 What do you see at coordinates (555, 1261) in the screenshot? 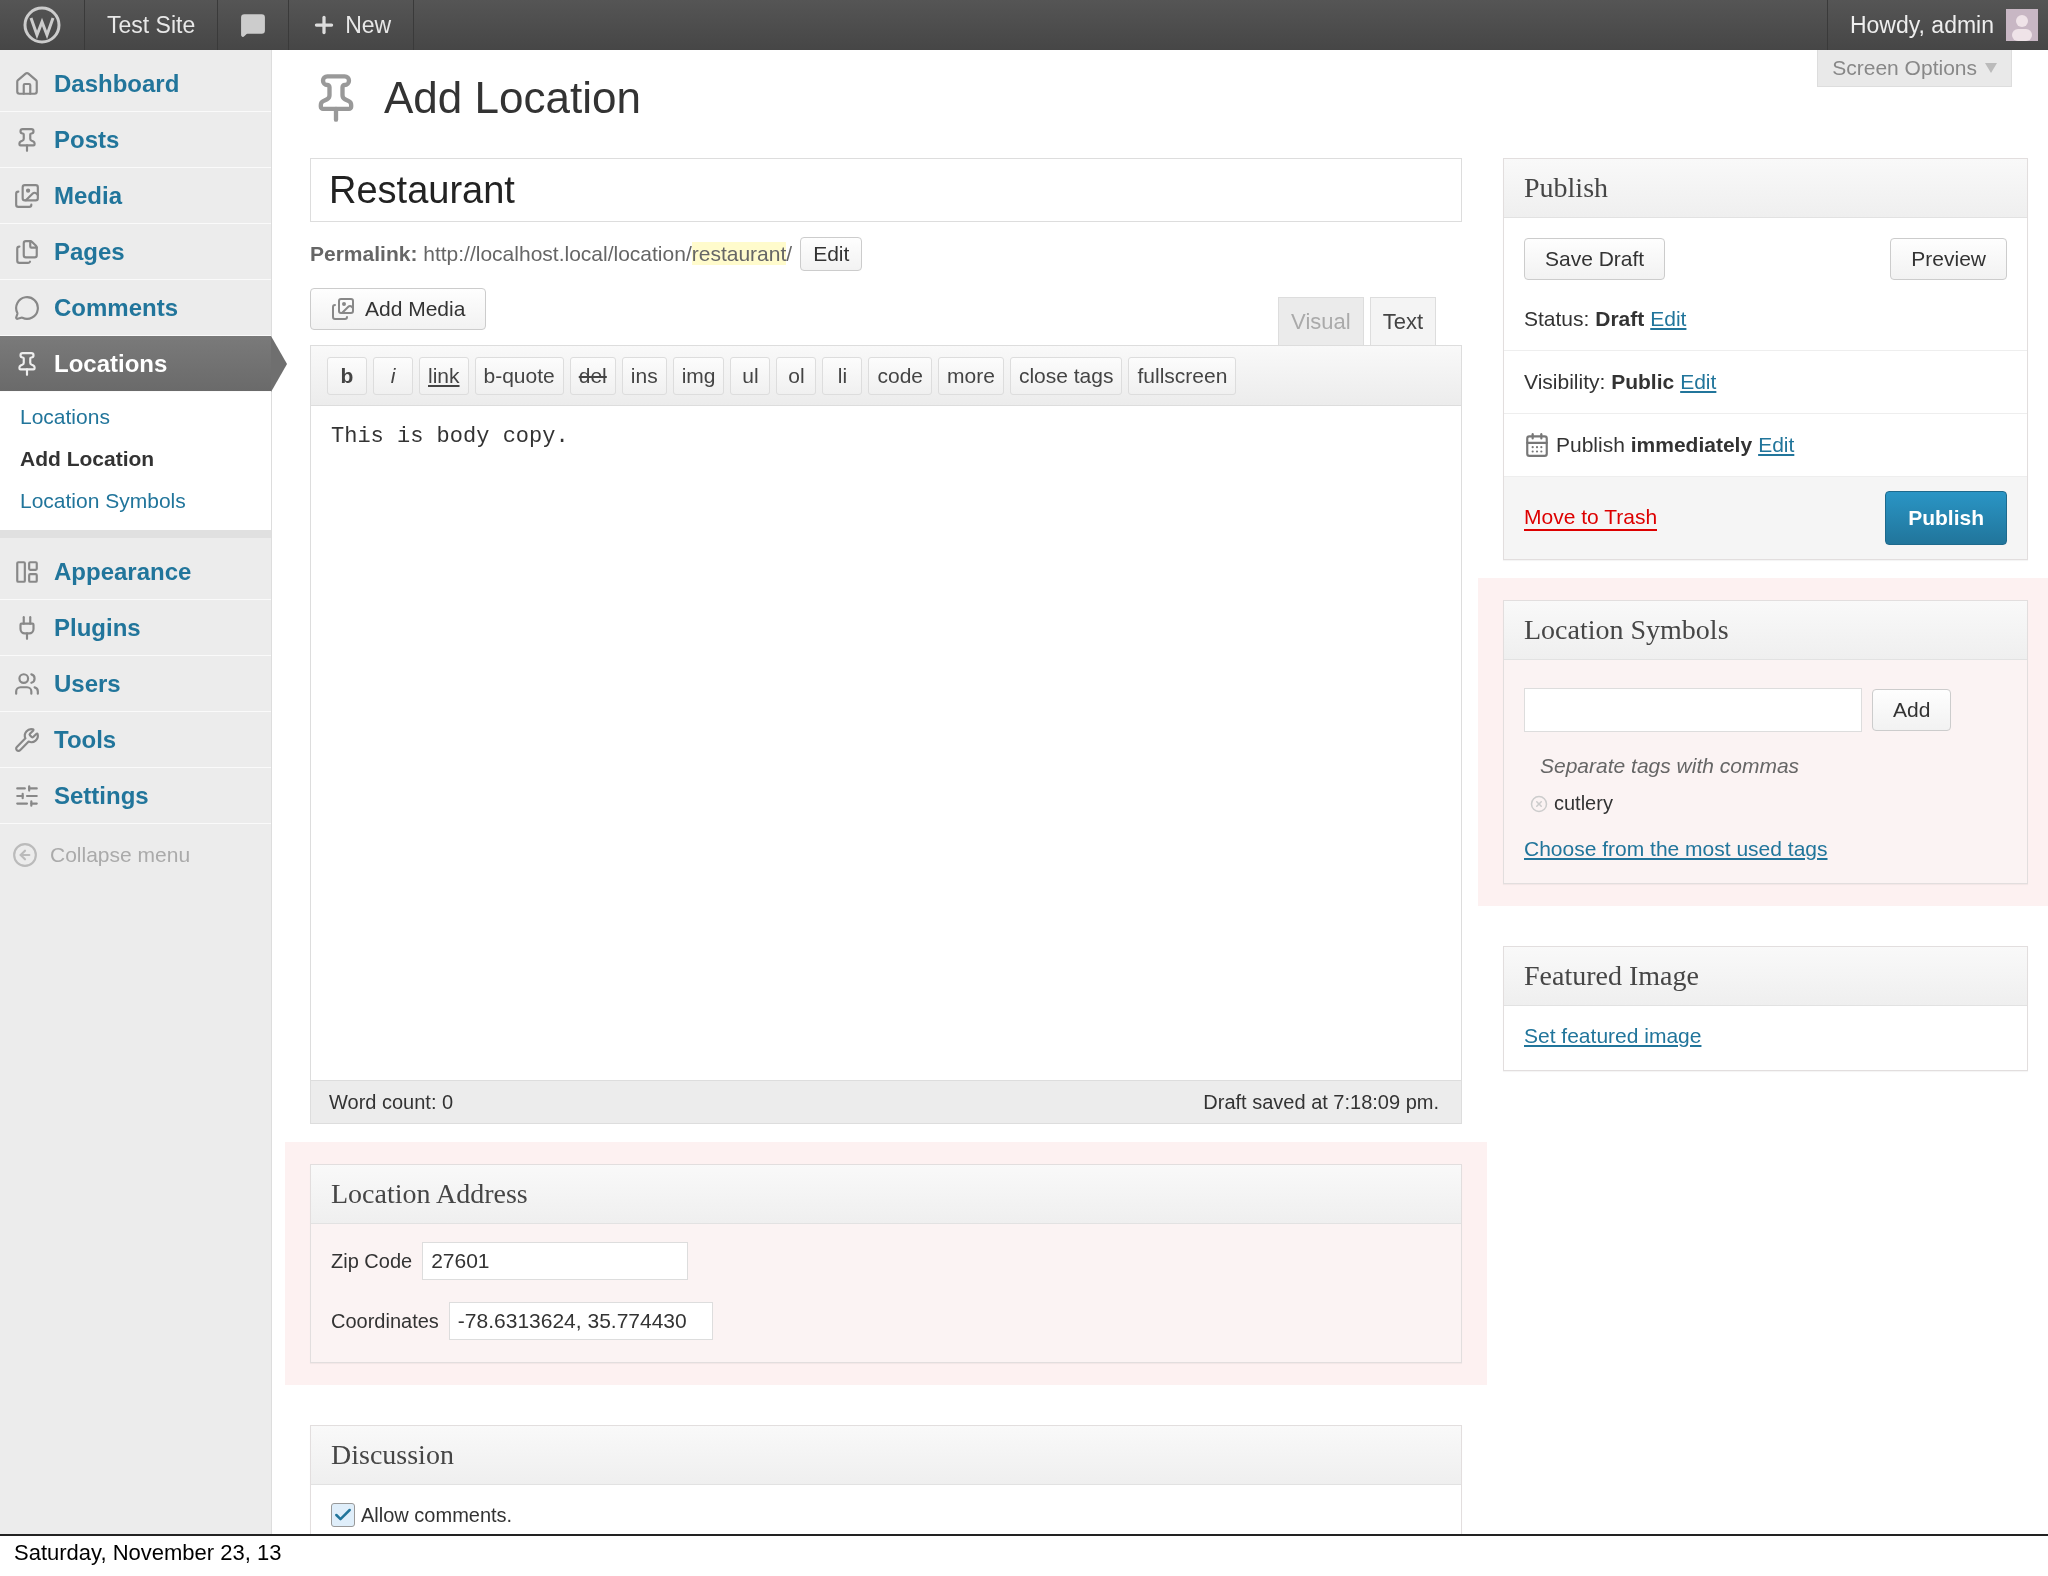
I see `text-field: 27601` at bounding box center [555, 1261].